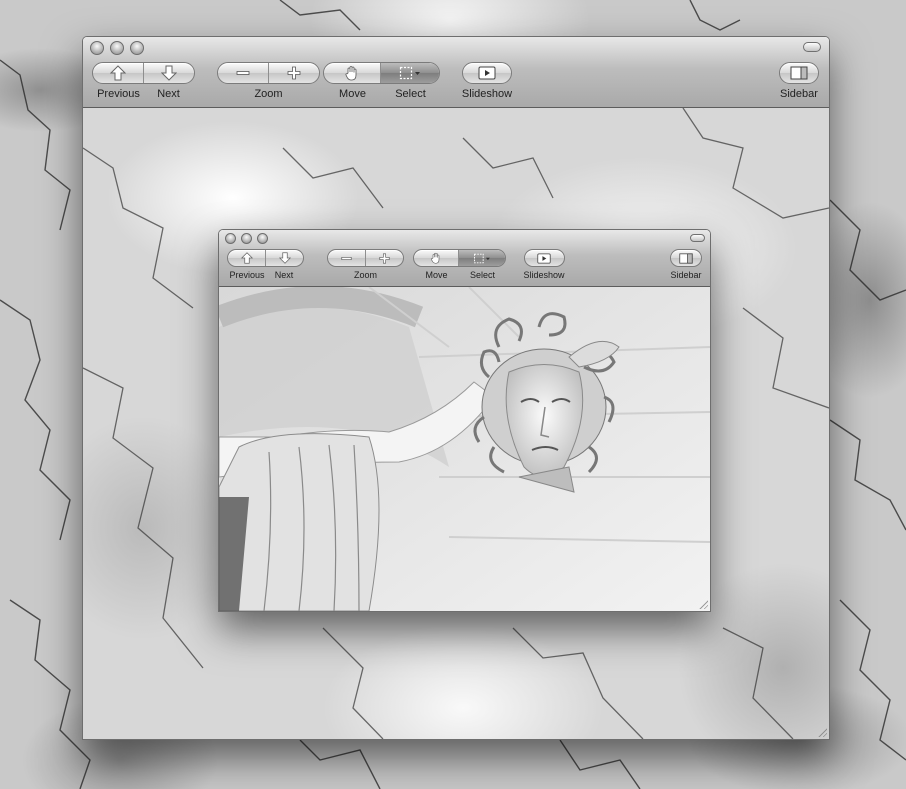 This screenshot has width=906, height=789. I want to click on slideshow-group: Slideshow, so click(487, 81).